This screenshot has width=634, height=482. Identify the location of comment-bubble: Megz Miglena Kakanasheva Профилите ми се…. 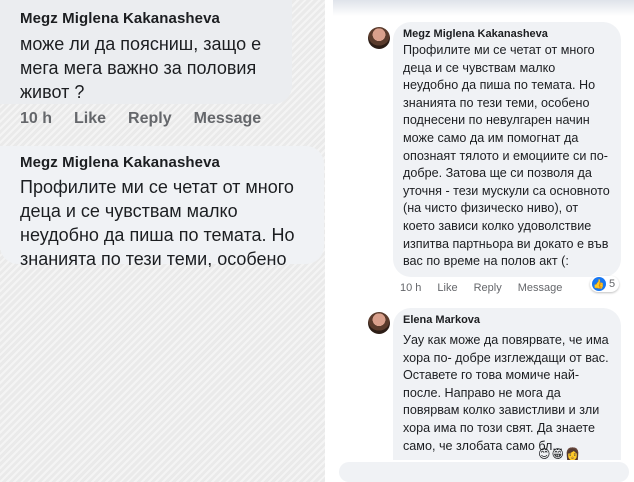
(162, 206).